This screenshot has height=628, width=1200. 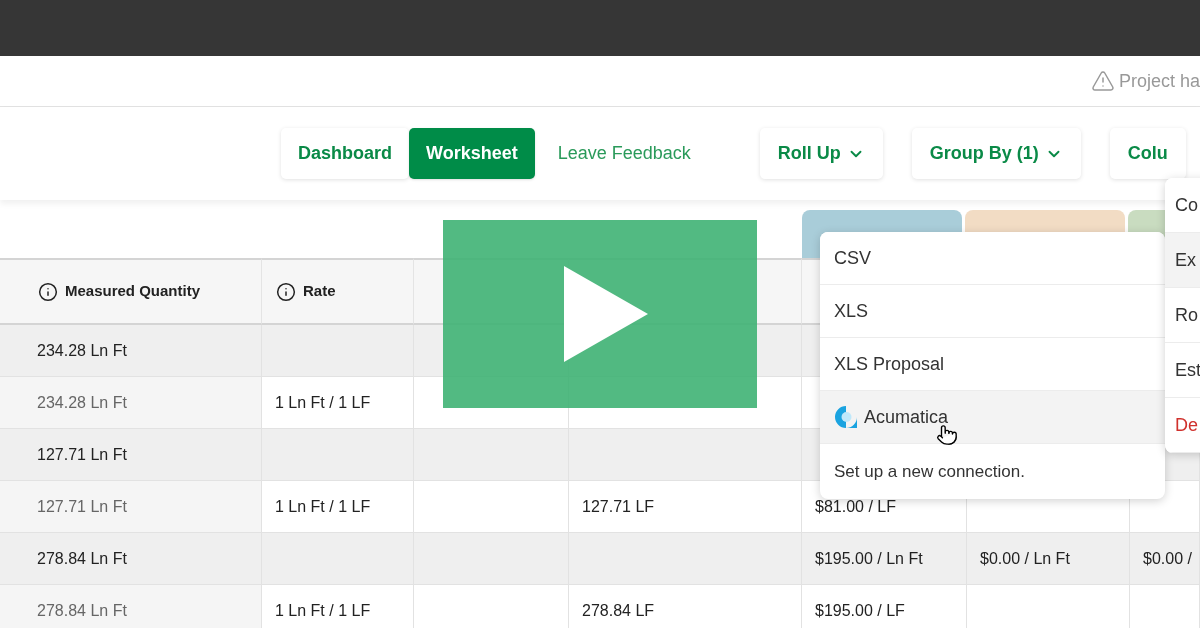 I want to click on table-cell: $0.00 /, so click(x=1165, y=559).